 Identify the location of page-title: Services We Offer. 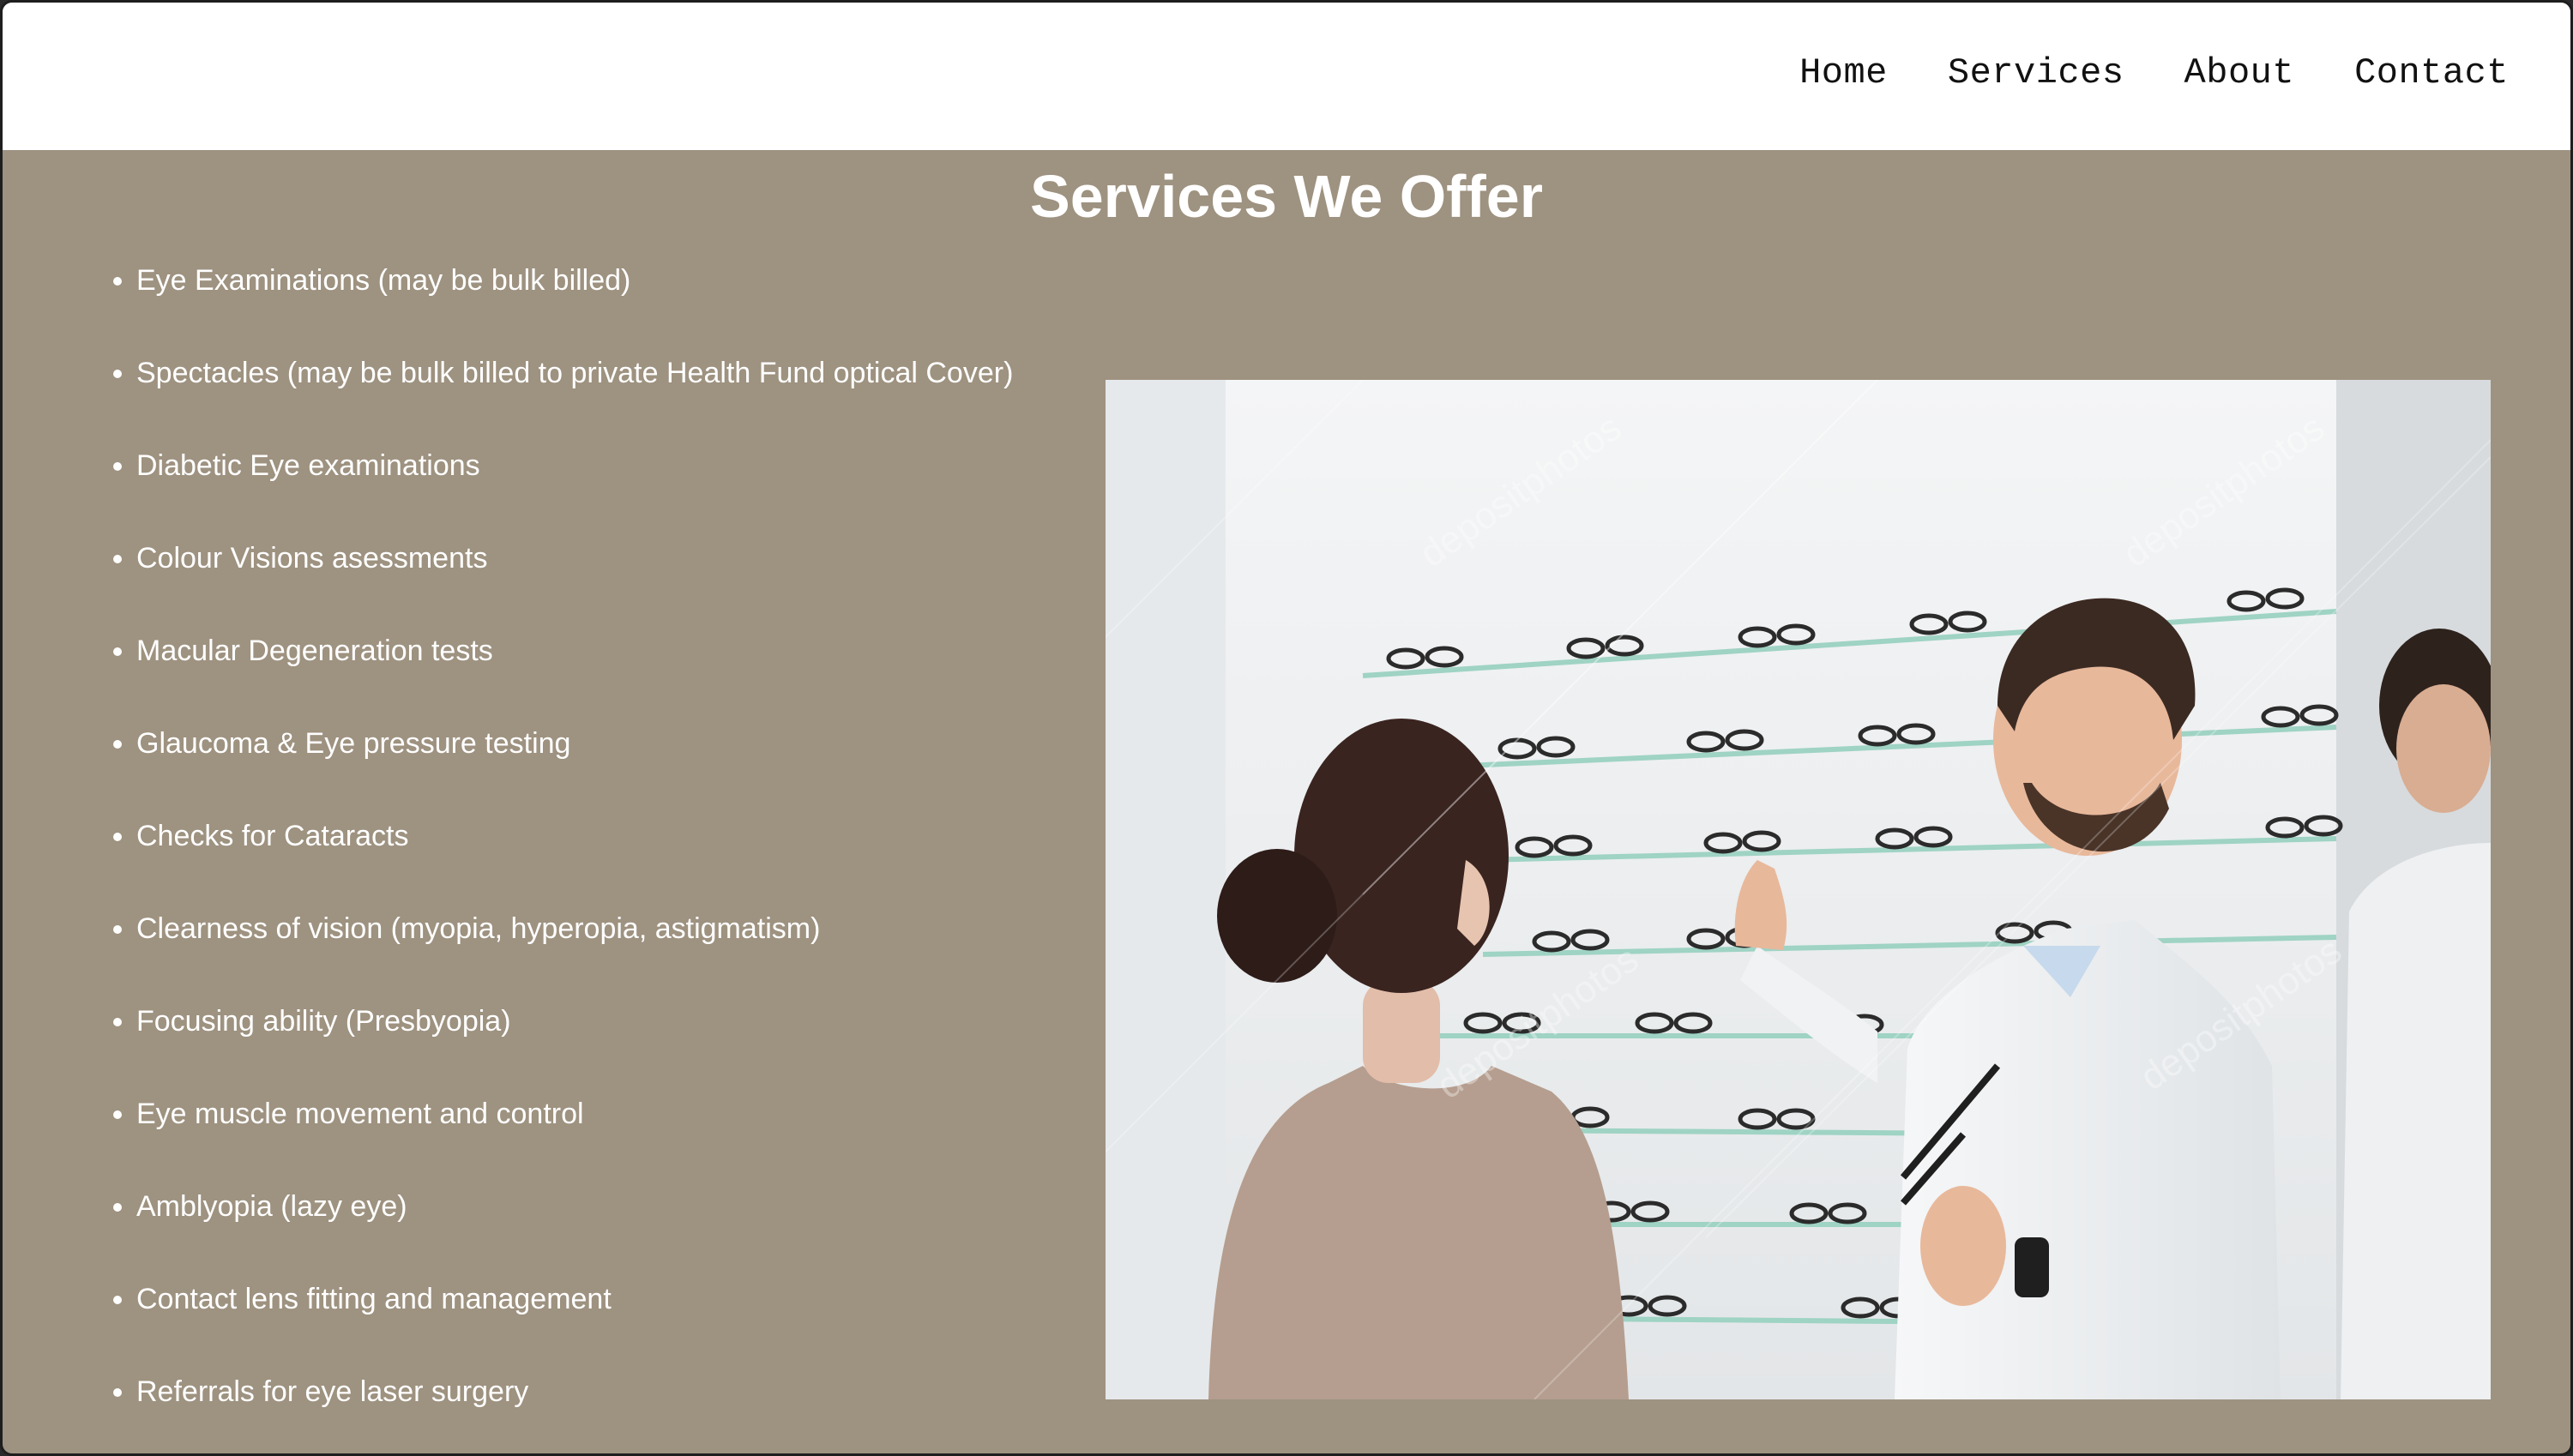
(1286, 196).